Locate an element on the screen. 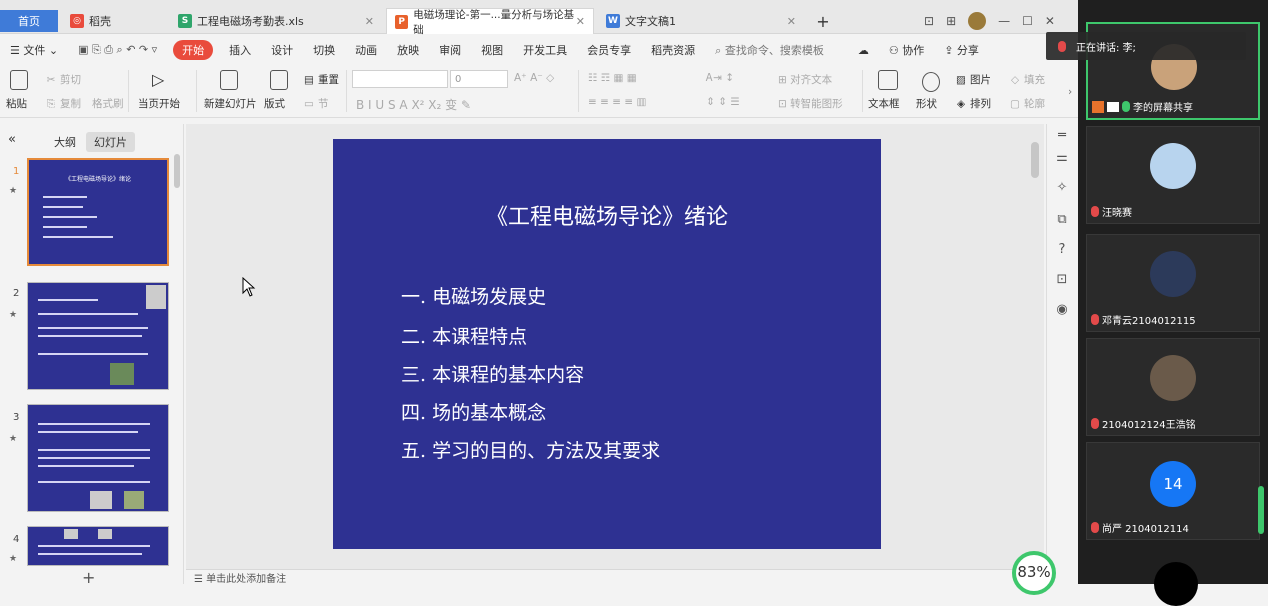 The image size is (1268, 606). text-direction-icons: Ꭺ⇥ ↕ is located at coordinates (720, 78).